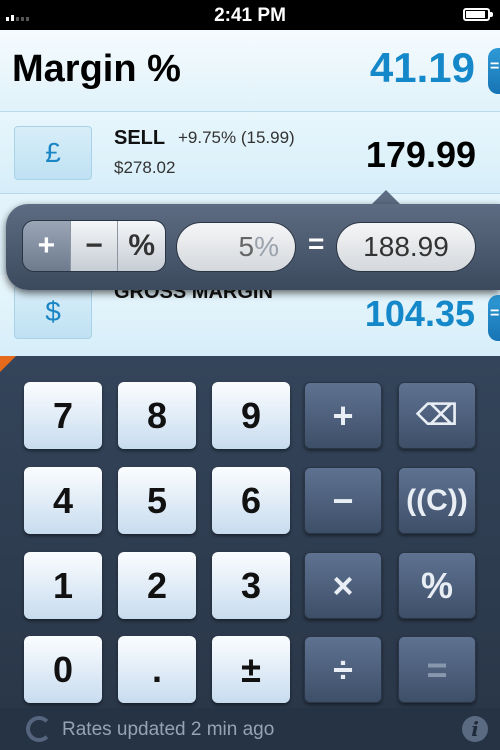  Describe the element at coordinates (250, 153) in the screenshot. I see `sell-row: £ SELL +9.75% (15.99) $278.02 179.99` at that location.